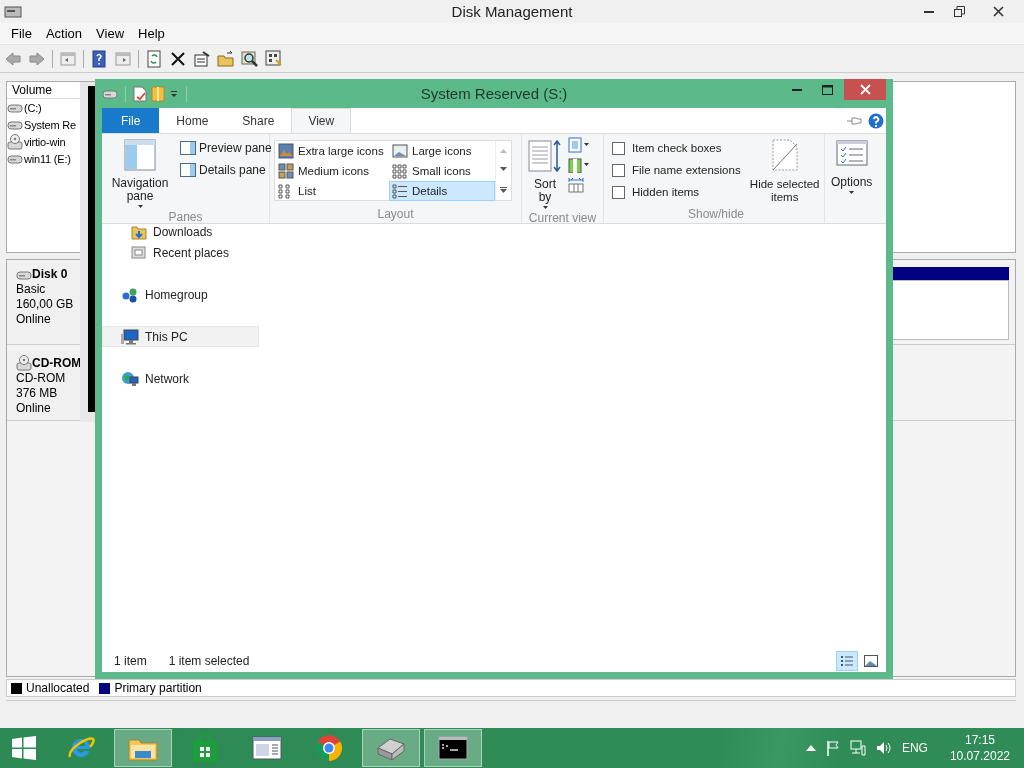 The width and height of the screenshot is (1024, 768). Describe the element at coordinates (180, 378) in the screenshot. I see `nav-item: Network` at that location.